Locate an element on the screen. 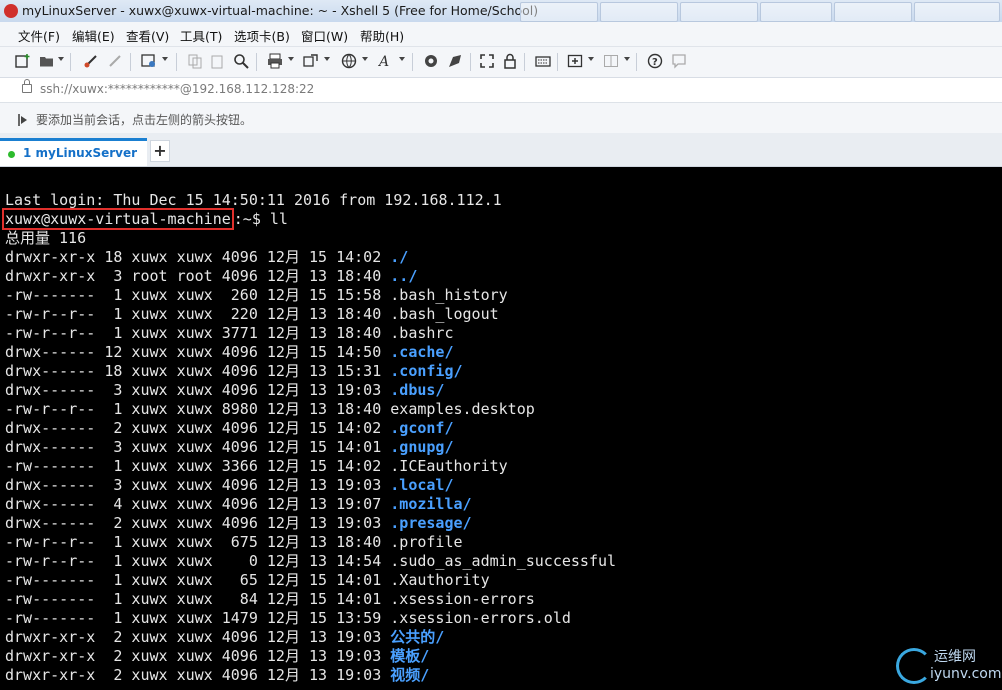 The width and height of the screenshot is (1002, 690). font-dropdown-icon is located at coordinates (402, 59).